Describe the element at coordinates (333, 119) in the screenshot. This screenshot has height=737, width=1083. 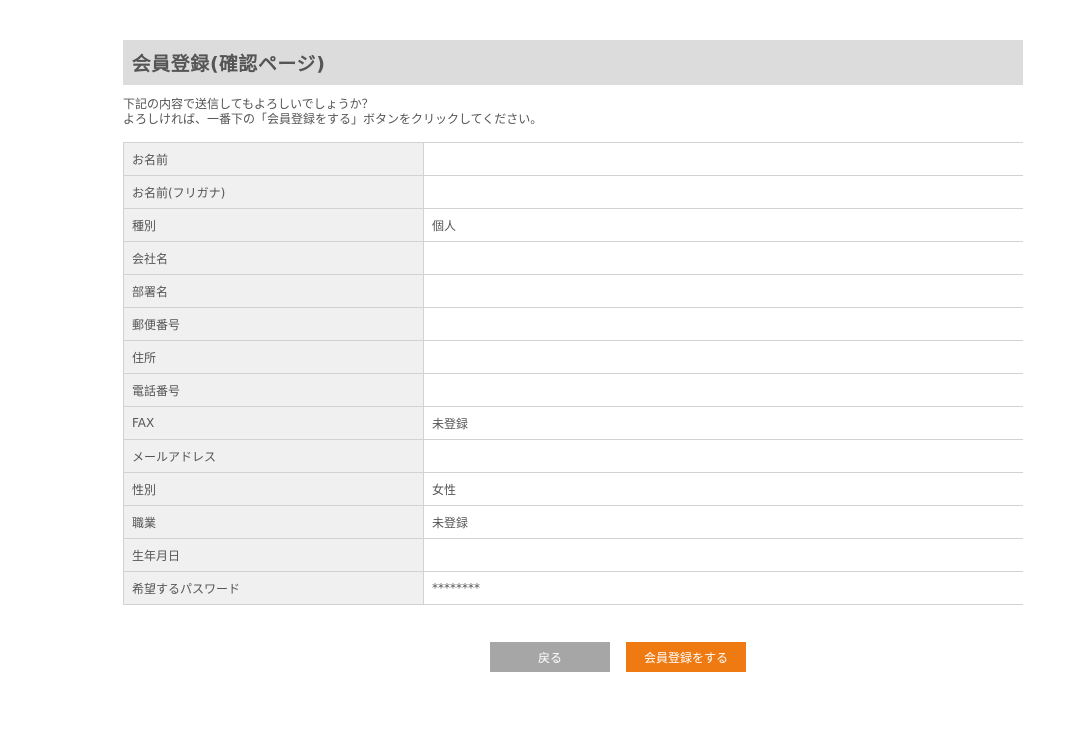
I see `intro-line-2: よろしければ、一番下の「会員登録をする」ボタンをクリックしてください。` at that location.